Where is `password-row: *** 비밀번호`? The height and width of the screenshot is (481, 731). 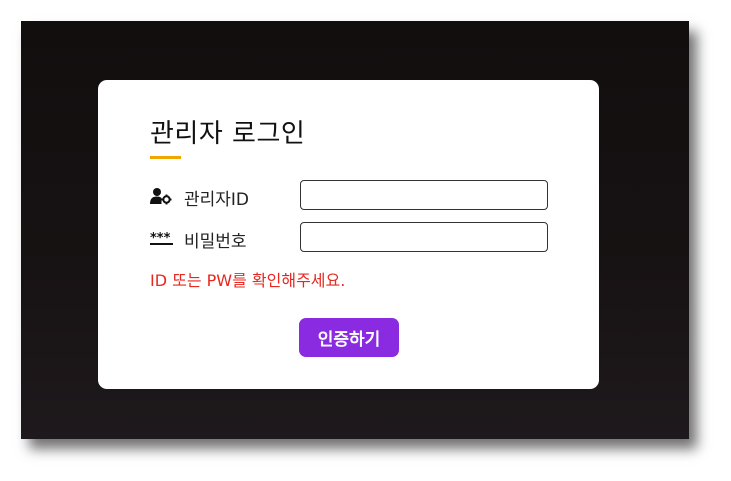
password-row: *** 비밀번호 is located at coordinates (350, 238).